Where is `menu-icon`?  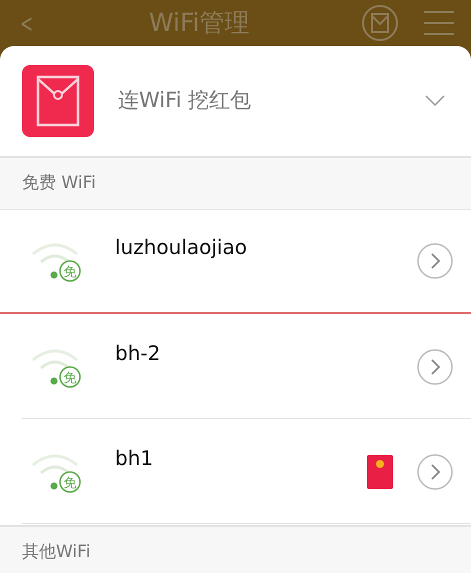 menu-icon is located at coordinates (439, 23).